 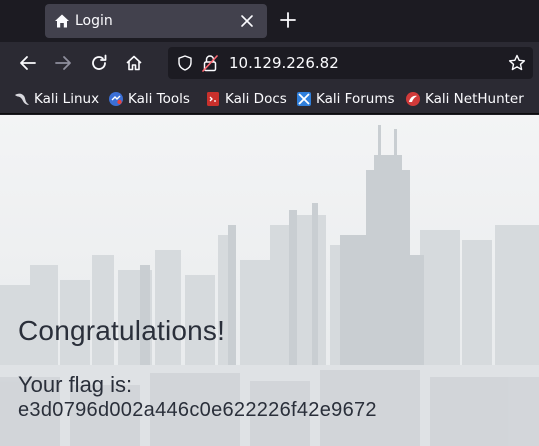 I want to click on home-icon, so click(x=62, y=21).